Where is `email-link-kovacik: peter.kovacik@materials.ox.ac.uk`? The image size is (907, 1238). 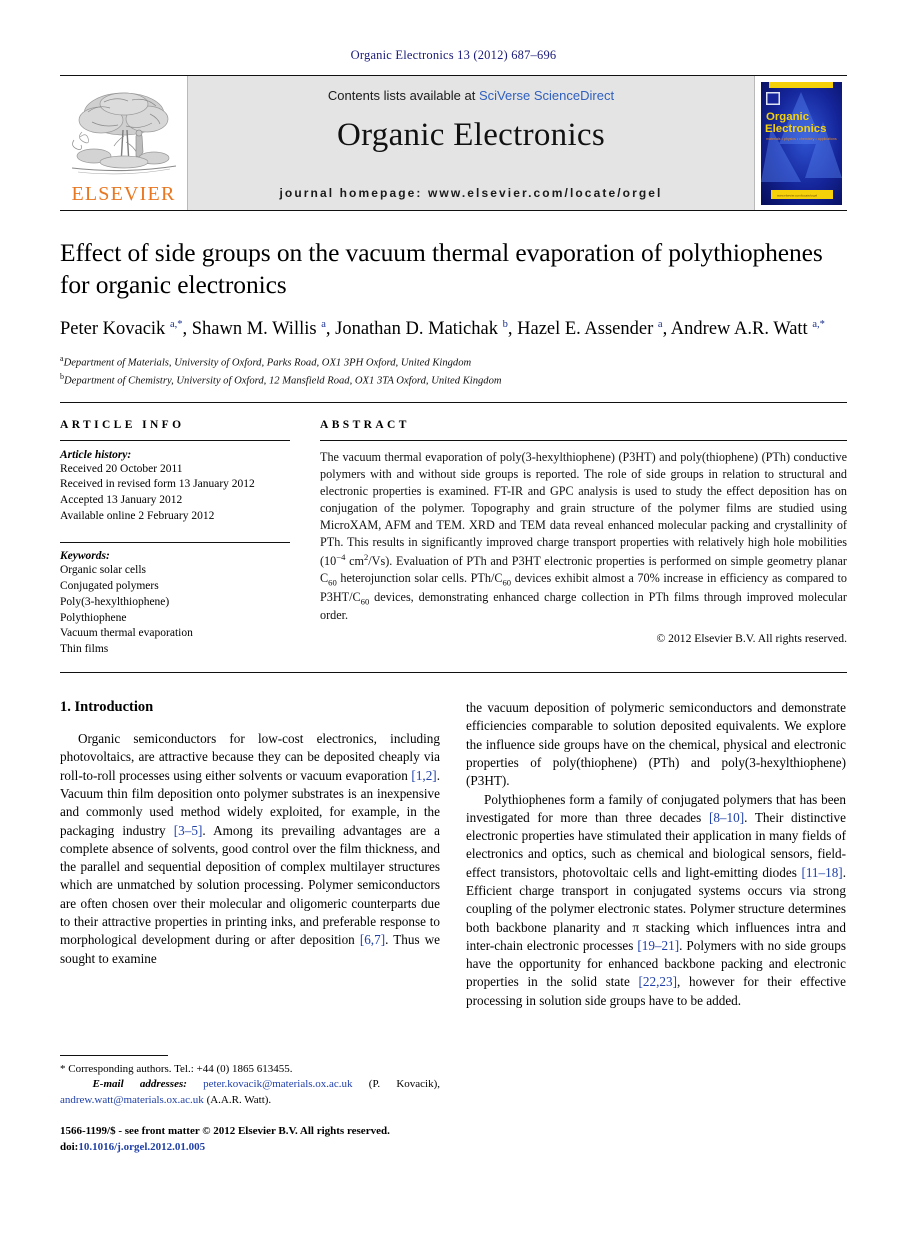 email-link-kovacik: peter.kovacik@materials.ox.ac.uk is located at coordinates (277, 1084).